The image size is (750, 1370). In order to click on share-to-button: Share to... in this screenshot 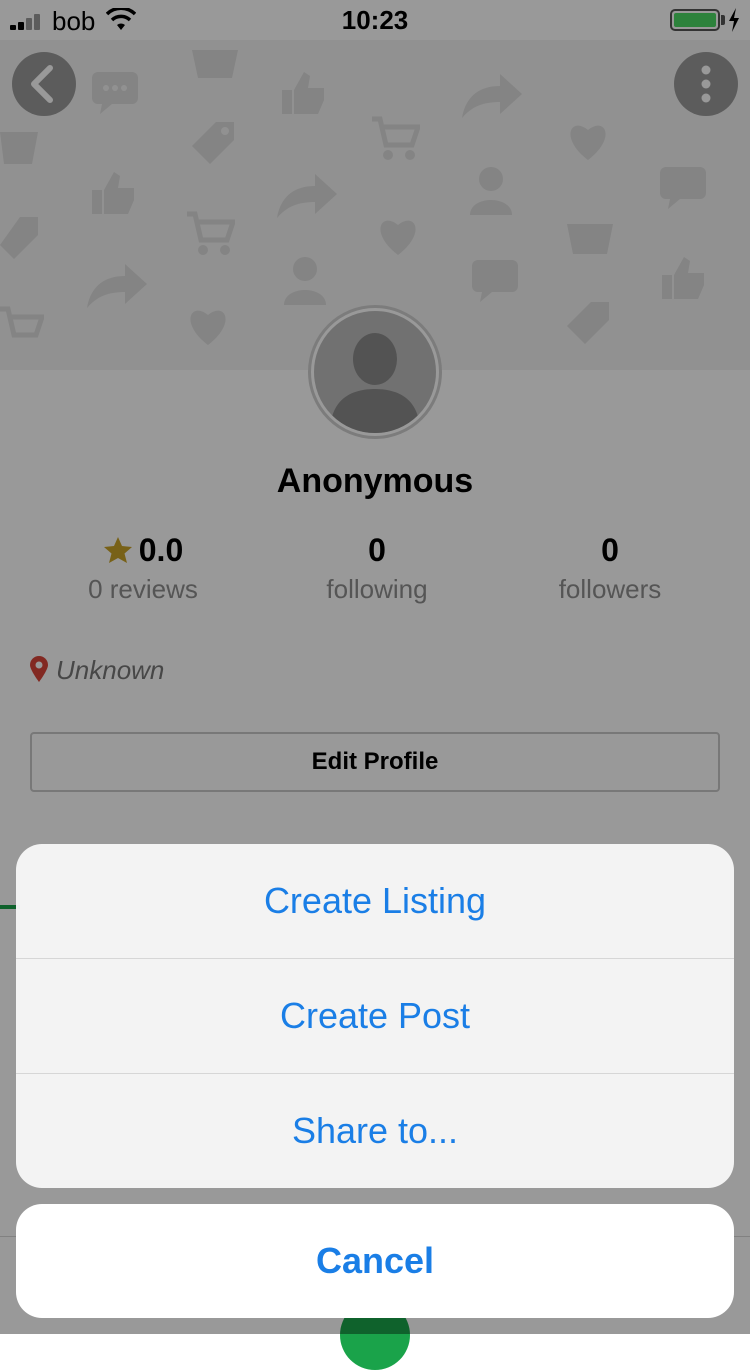, I will do `click(375, 1131)`.